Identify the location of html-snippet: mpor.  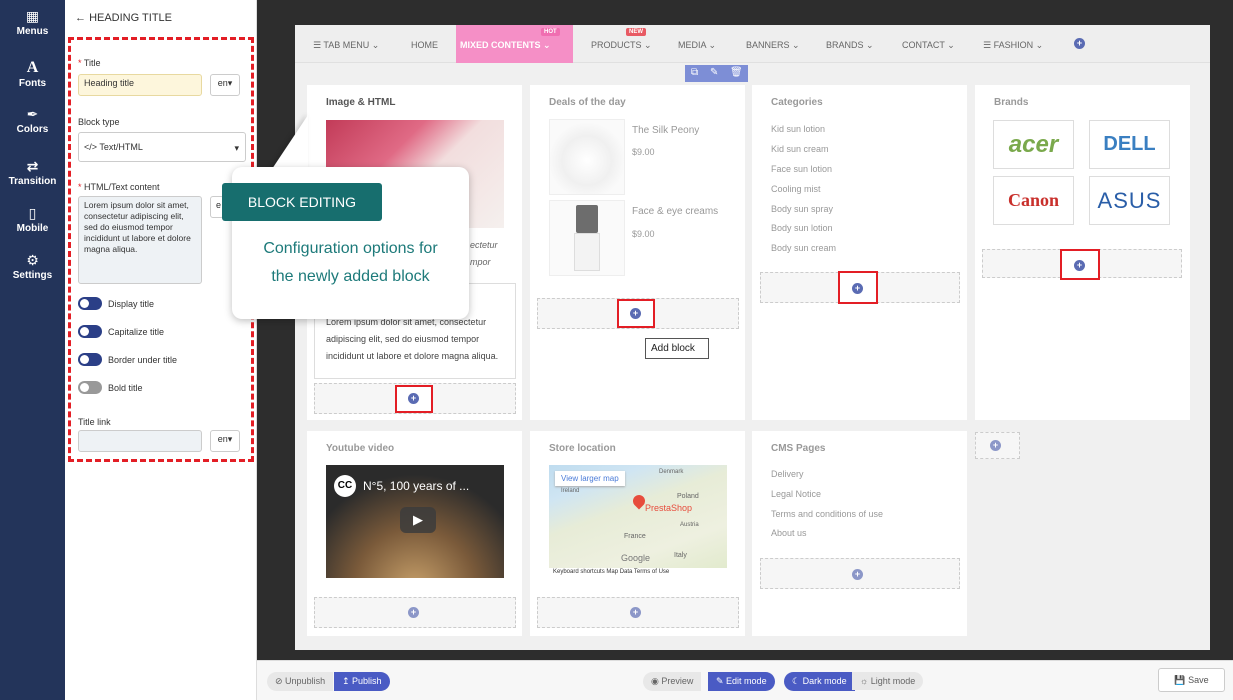
(480, 262).